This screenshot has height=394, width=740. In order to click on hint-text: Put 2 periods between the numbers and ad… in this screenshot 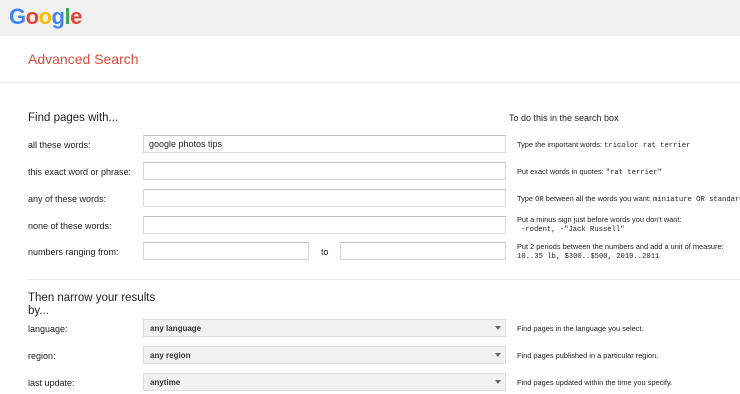, I will do `click(620, 246)`.